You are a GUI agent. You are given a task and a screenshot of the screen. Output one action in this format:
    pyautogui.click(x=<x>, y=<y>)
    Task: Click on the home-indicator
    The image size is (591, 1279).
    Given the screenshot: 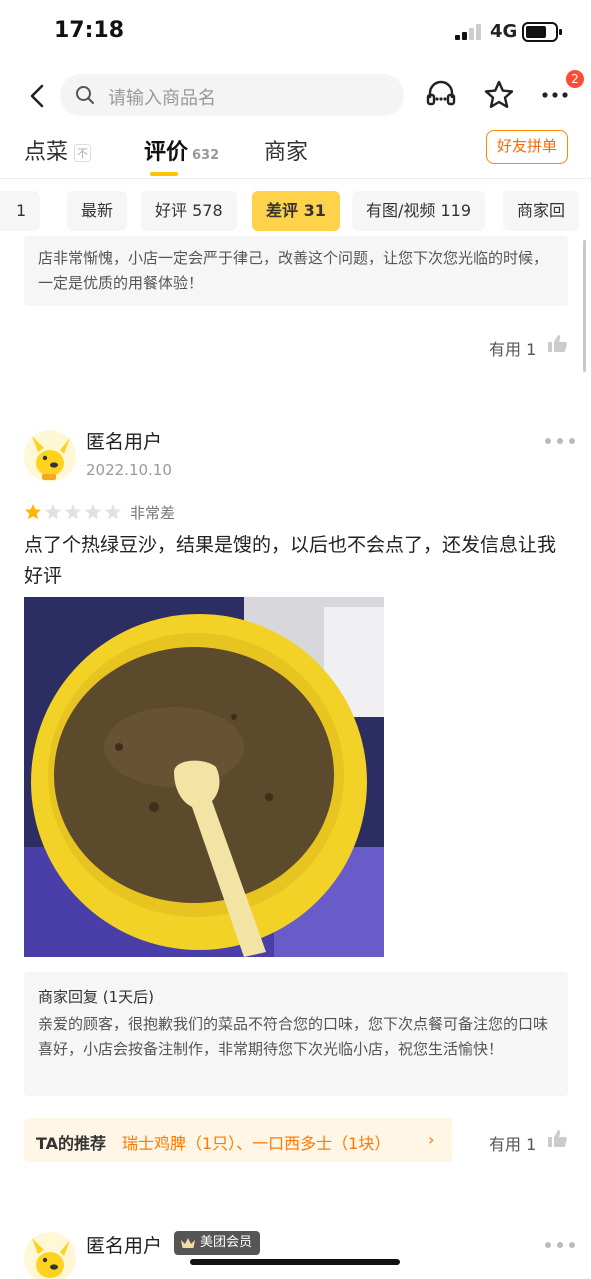 What is the action you would take?
    pyautogui.click(x=295, y=1262)
    